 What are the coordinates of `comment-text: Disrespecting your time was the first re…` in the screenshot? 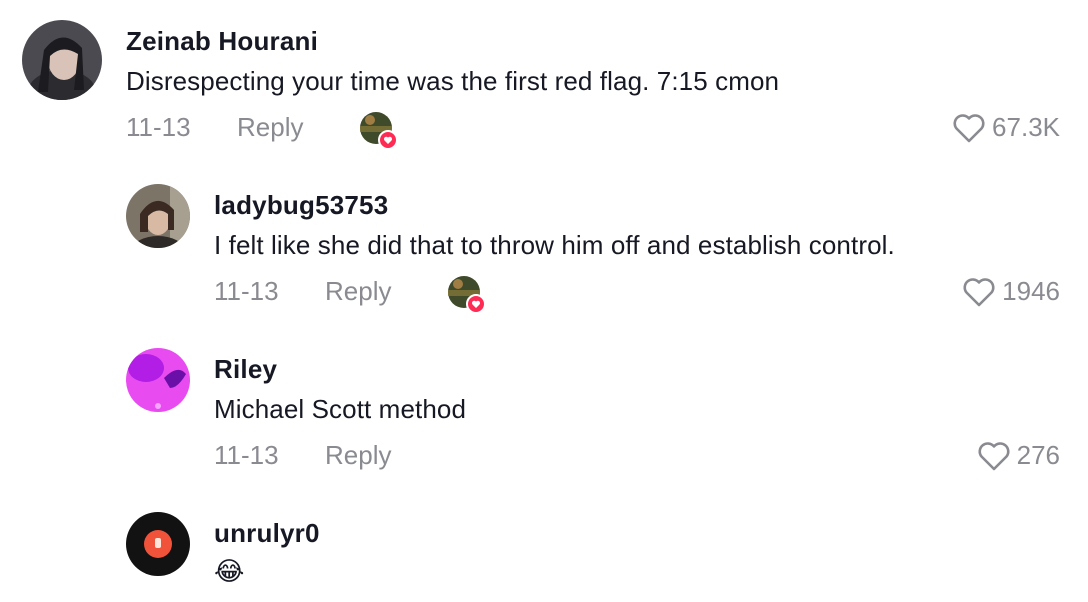 It's located at (453, 81).